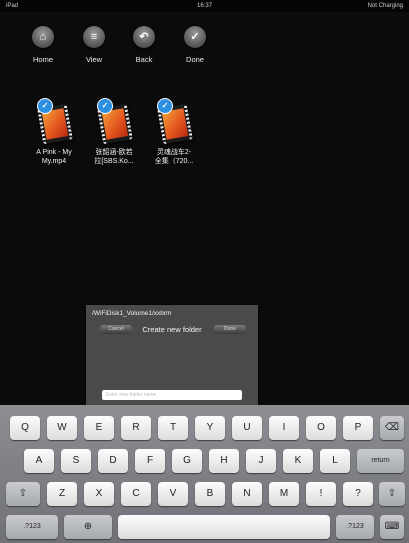 The width and height of the screenshot is (409, 543). I want to click on home-button: ⌂ Home, so click(43, 45).